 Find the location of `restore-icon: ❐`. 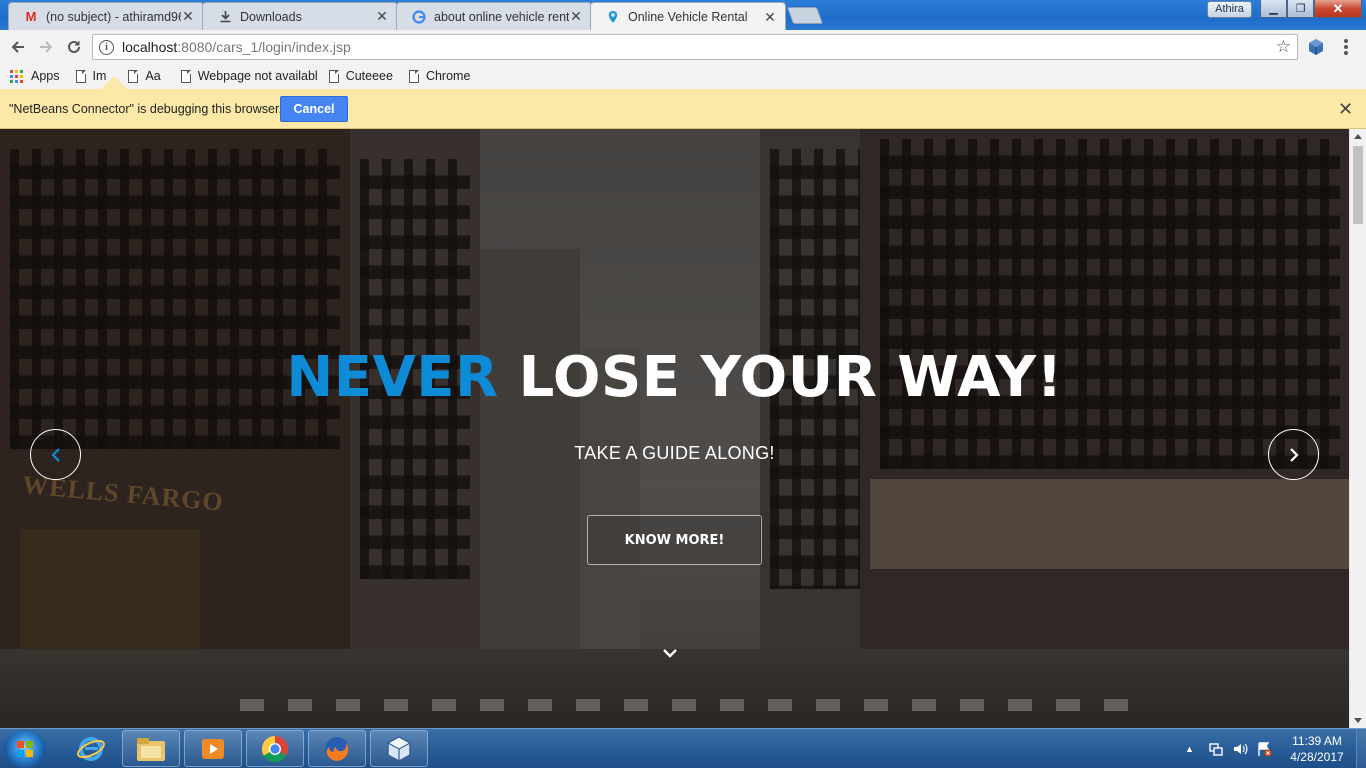

restore-icon: ❐ is located at coordinates (1300, 9).